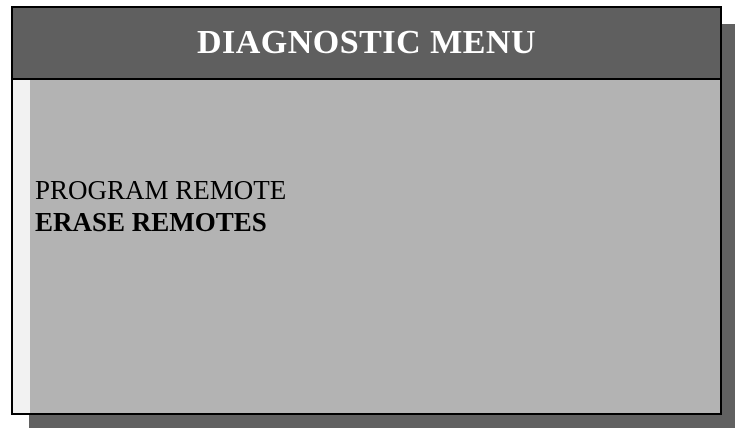 This screenshot has width=736, height=428. Describe the element at coordinates (160, 222) in the screenshot. I see `menu-item-erase-remotes: ERASE REMOTES` at that location.